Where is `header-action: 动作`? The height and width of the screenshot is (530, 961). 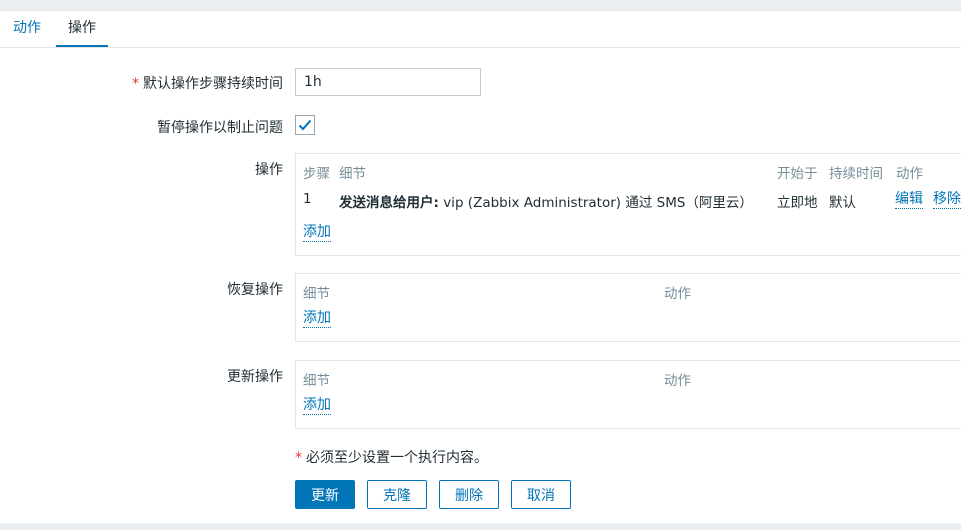
header-action: 动作 is located at coordinates (909, 174).